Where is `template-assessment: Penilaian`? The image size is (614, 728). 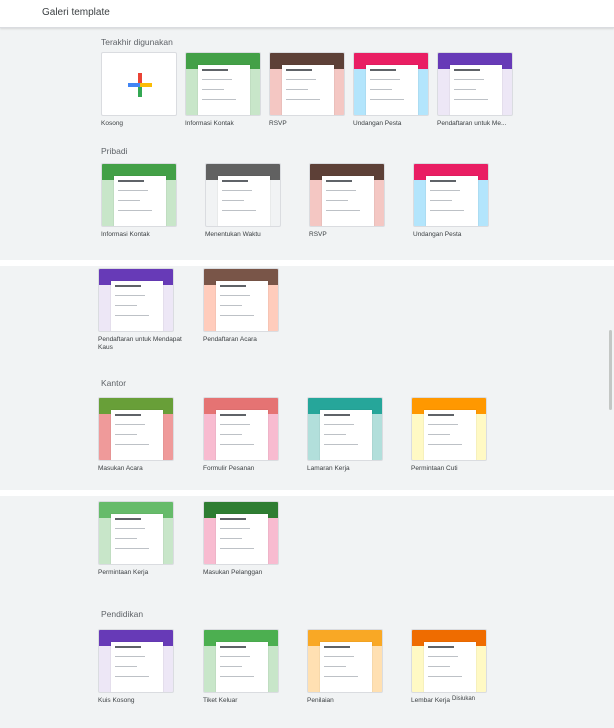 template-assessment: Penilaian is located at coordinates (345, 667).